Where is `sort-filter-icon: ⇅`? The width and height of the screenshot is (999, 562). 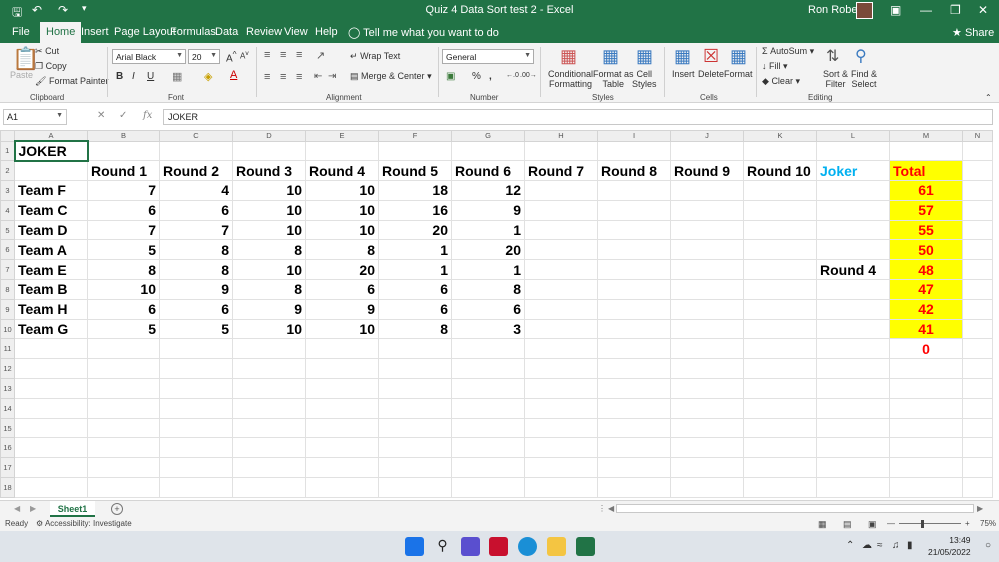
sort-filter-icon: ⇅ is located at coordinates (832, 56).